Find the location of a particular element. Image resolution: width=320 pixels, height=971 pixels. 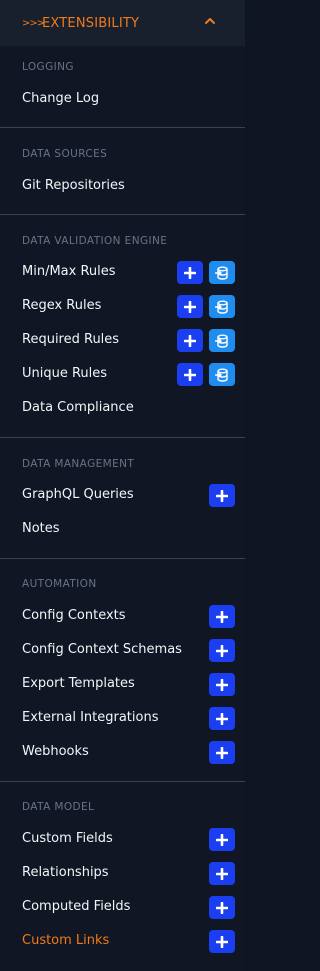

add-custom-field-button is located at coordinates (222, 839).